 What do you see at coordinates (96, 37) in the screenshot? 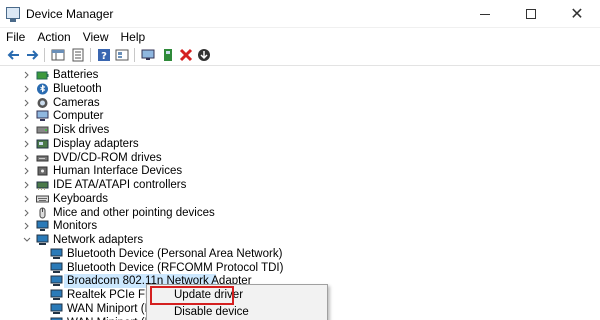
I see `menu-view: View` at bounding box center [96, 37].